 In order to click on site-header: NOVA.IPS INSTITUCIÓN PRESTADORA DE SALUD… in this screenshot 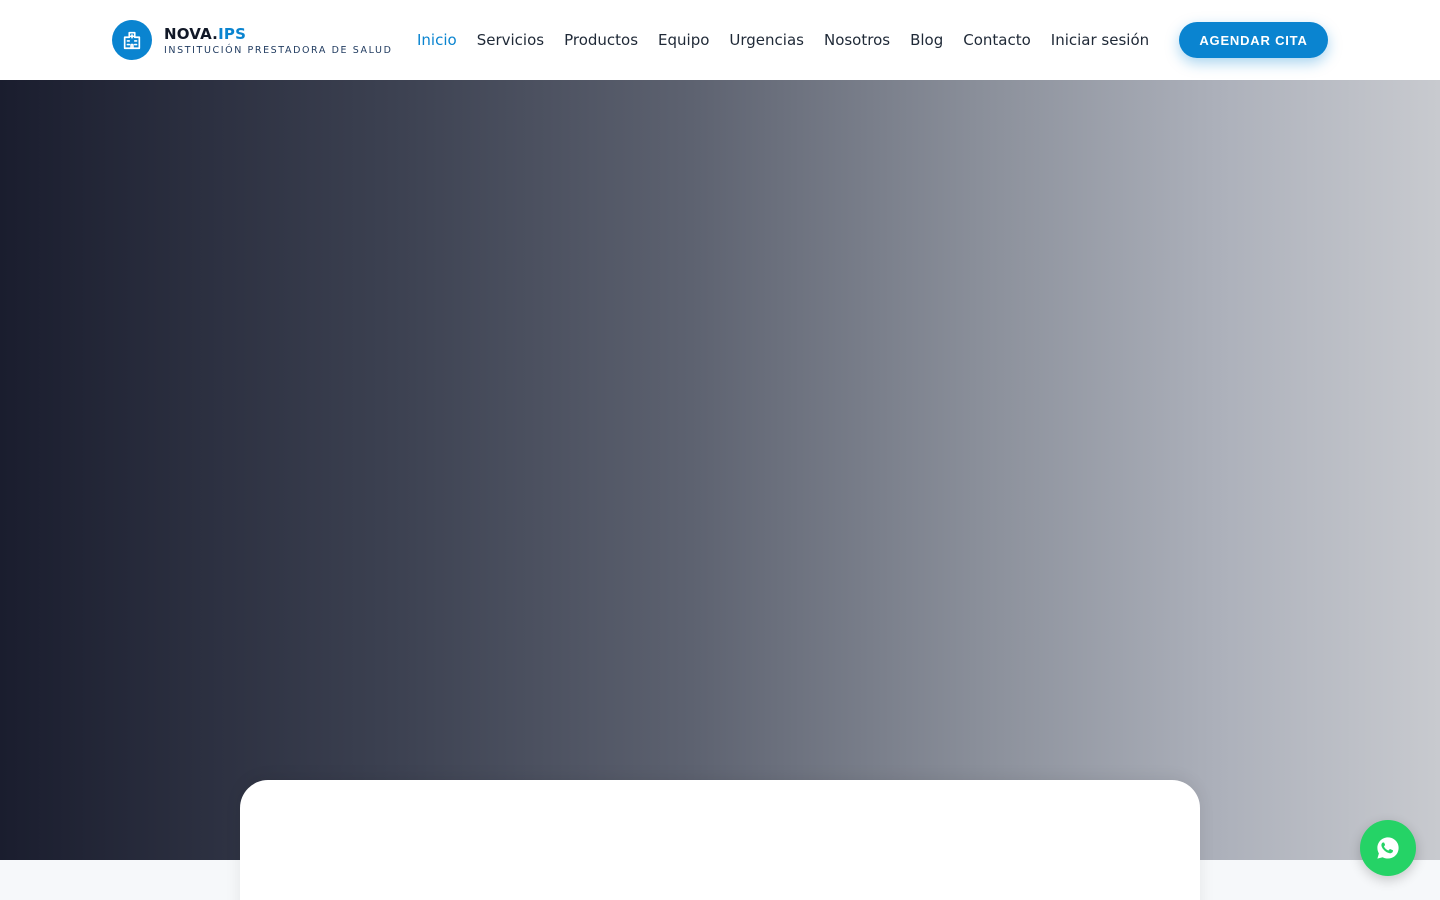, I will do `click(720, 40)`.